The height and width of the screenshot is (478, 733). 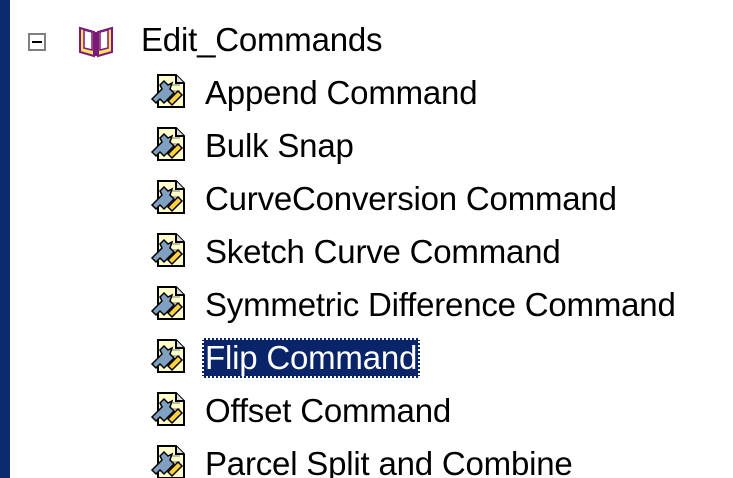 I want to click on collapse-toggle, so click(x=37, y=42).